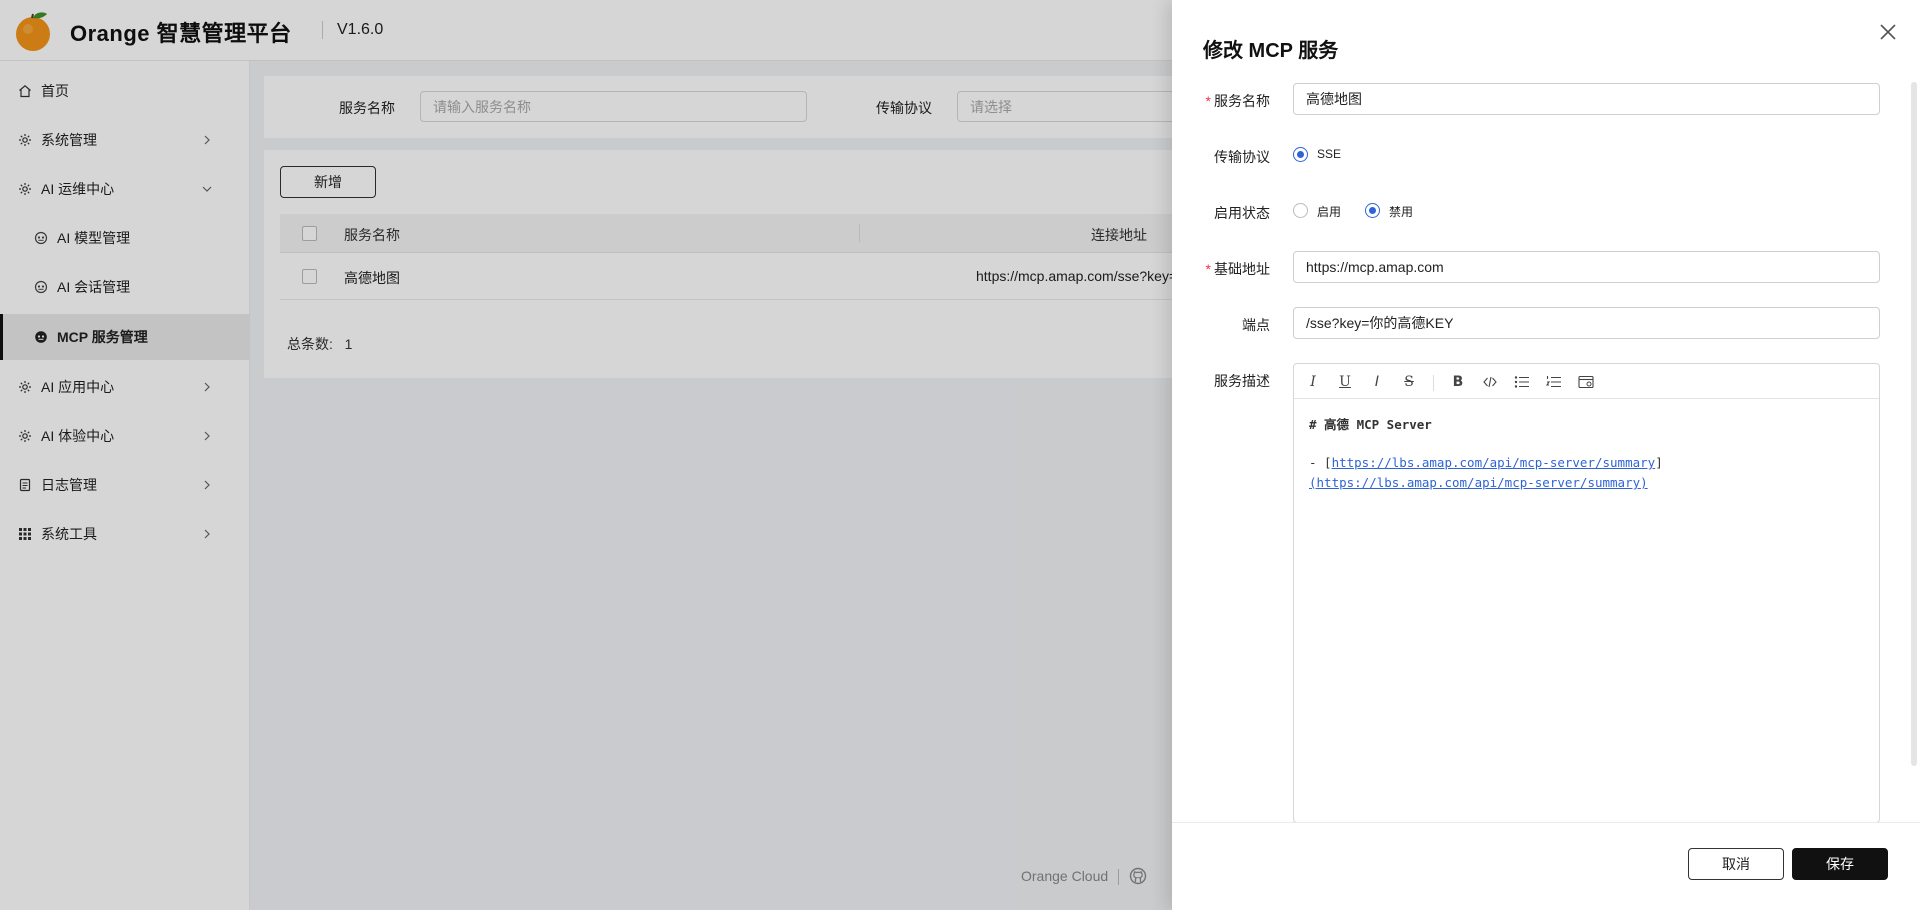  I want to click on drawer-scrollbar, so click(1914, 424).